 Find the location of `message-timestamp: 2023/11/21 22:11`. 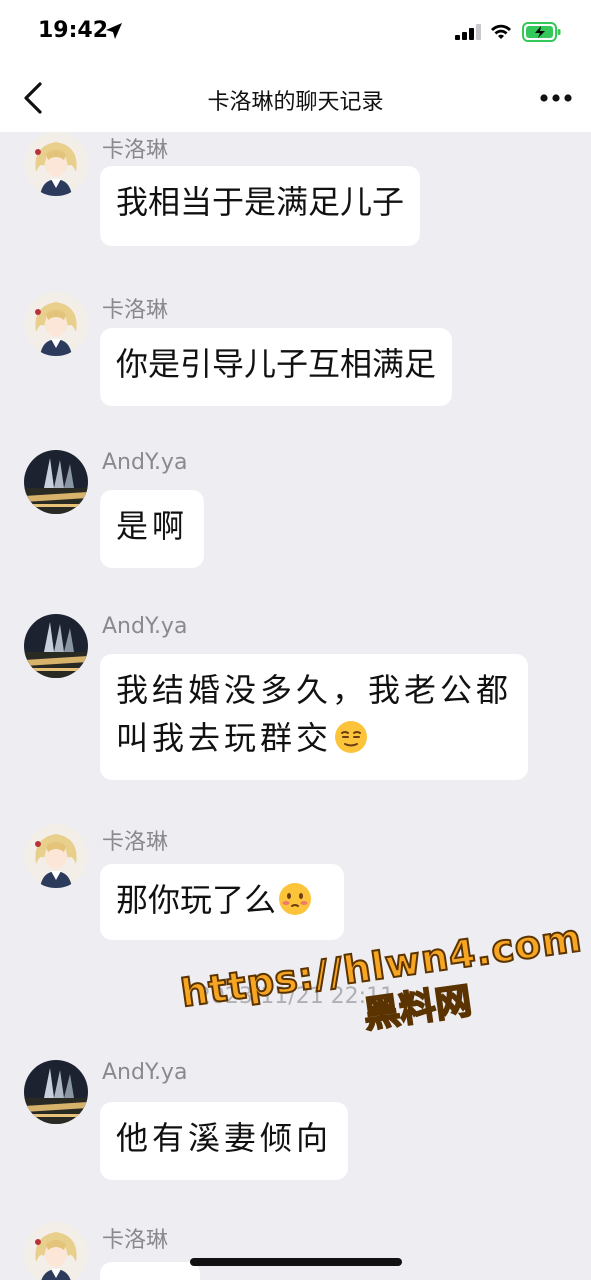

message-timestamp: 2023/11/21 22:11 is located at coordinates (295, 996).